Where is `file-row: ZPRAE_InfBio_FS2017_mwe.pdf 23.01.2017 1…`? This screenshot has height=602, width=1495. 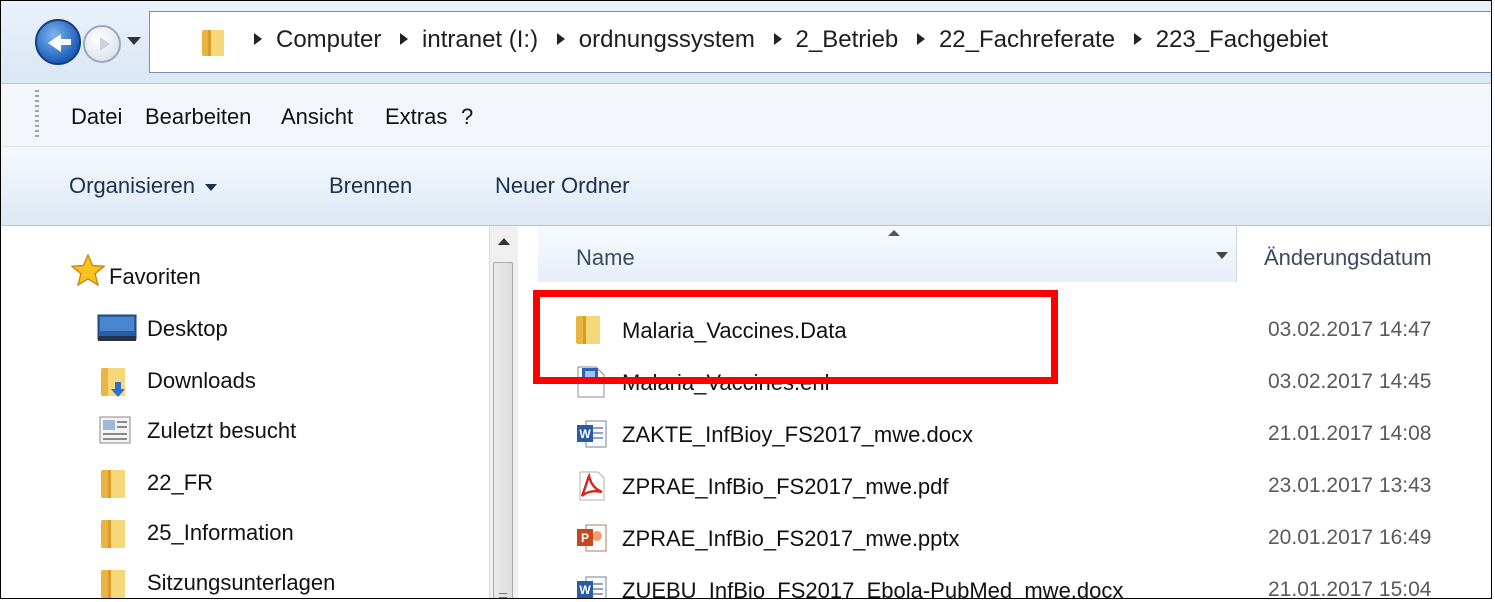 file-row: ZPRAE_InfBio_FS2017_mwe.pdf 23.01.2017 1… is located at coordinates (1026, 487).